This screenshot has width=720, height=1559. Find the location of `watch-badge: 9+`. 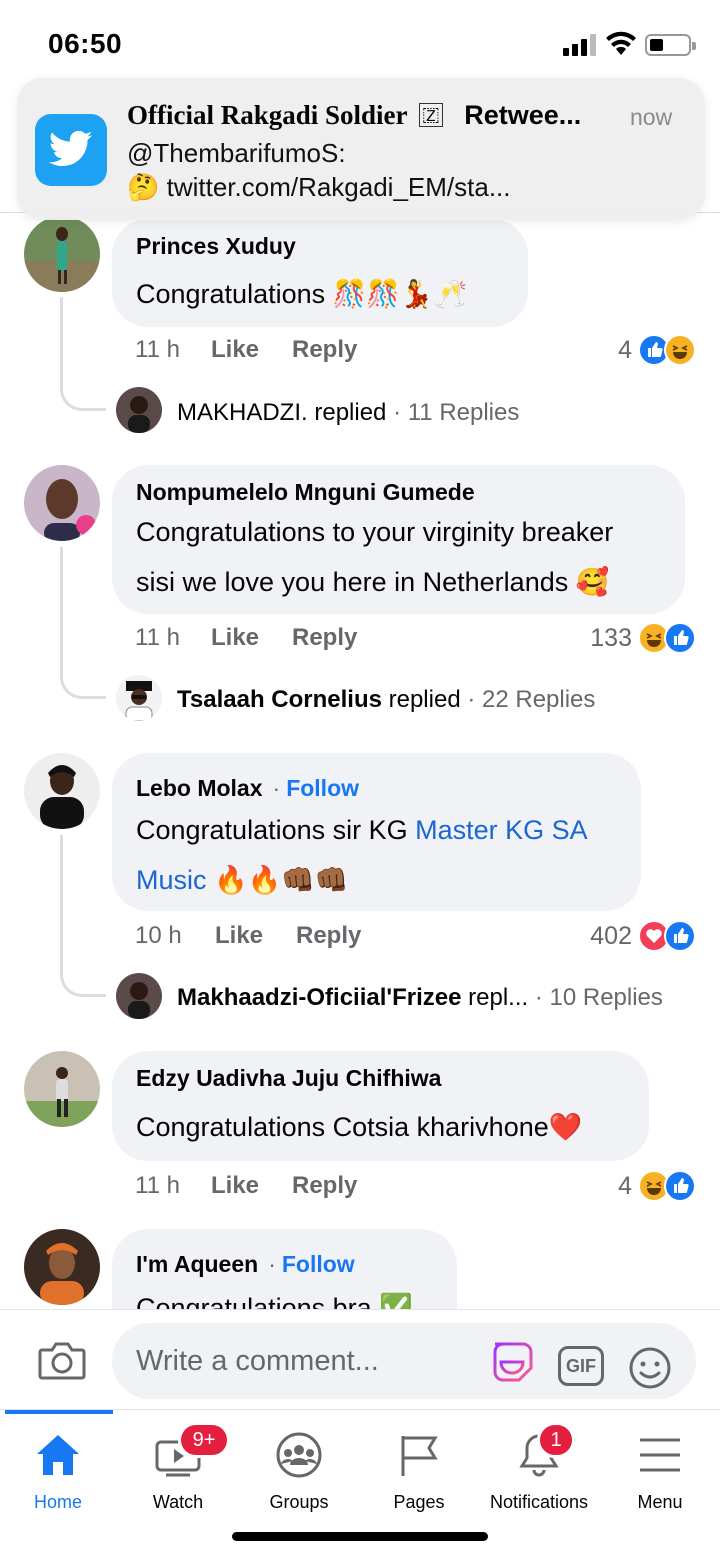

watch-badge: 9+ is located at coordinates (204, 1440).